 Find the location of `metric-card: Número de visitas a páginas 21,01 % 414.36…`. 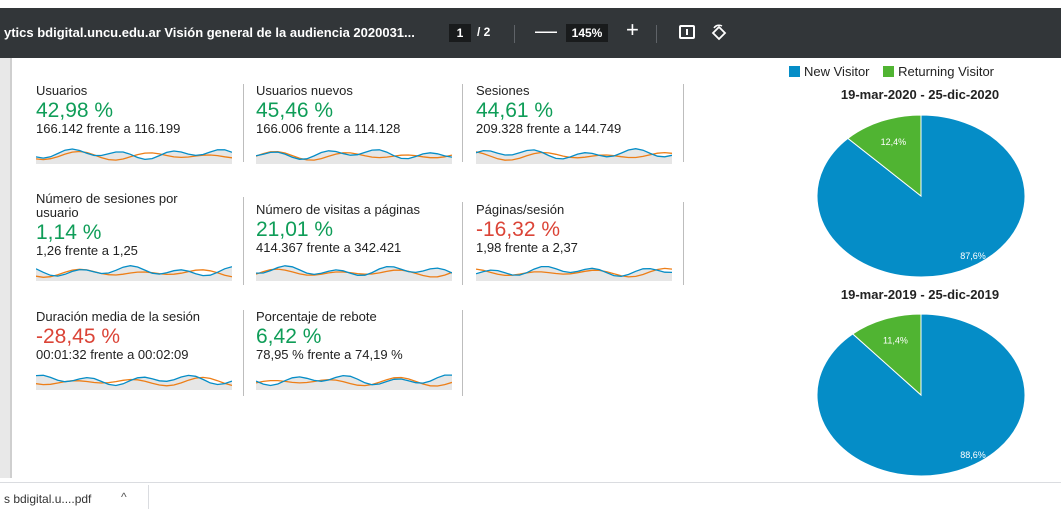

metric-card: Número de visitas a páginas 21,01 % 414.36… is located at coordinates (356, 229).